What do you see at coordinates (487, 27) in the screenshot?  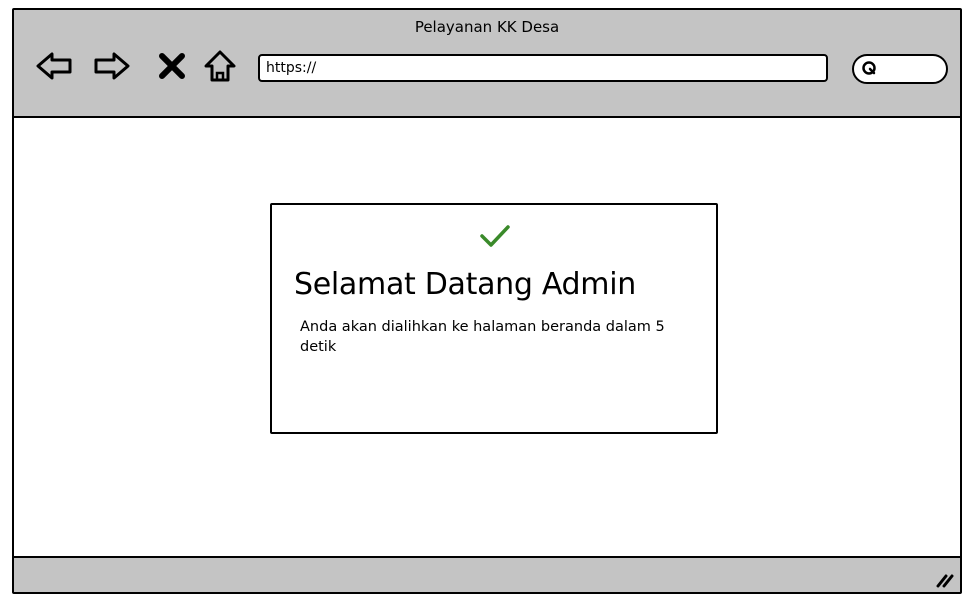 I see `window-title: Pelayanan KK Desa` at bounding box center [487, 27].